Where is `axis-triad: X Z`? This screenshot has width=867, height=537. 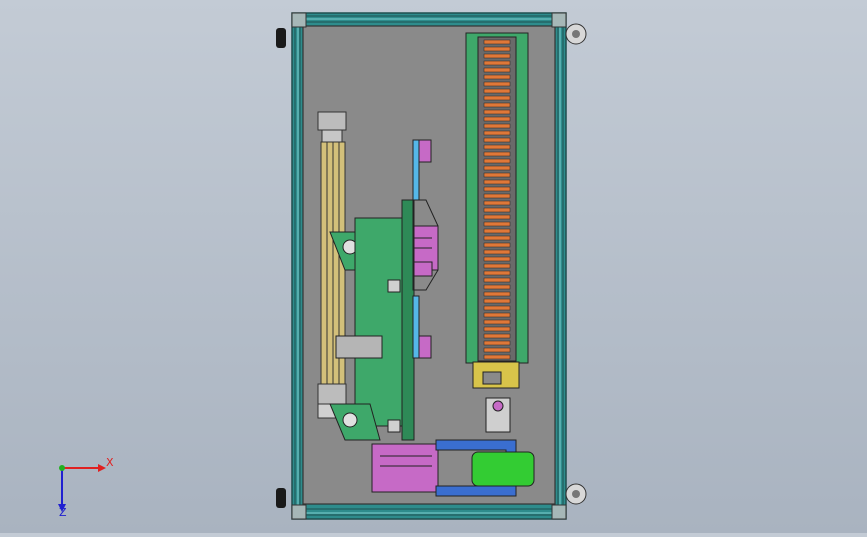
axis-triad: X Z is located at coordinates (83, 485).